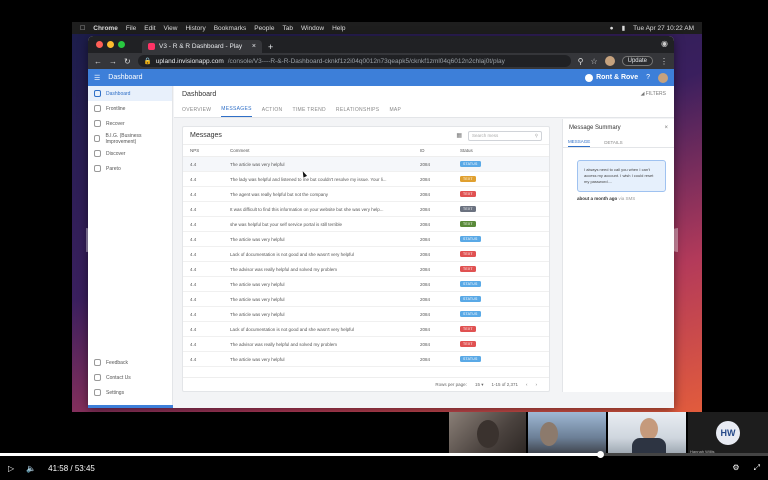 The image size is (768, 480). I want to click on back-icon: ←, so click(98, 61).